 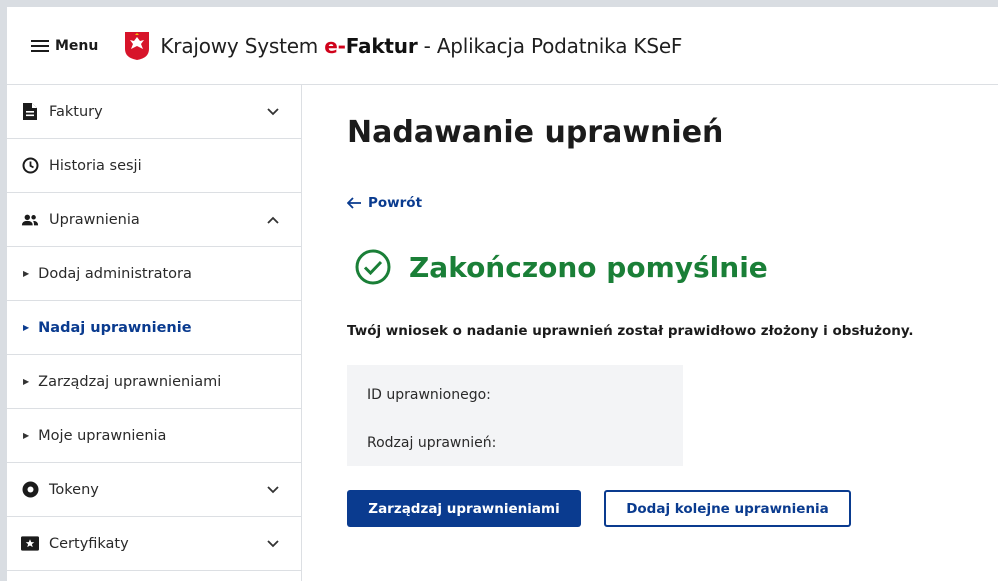 What do you see at coordinates (77, 45) in the screenshot?
I see `menu-label: Menu` at bounding box center [77, 45].